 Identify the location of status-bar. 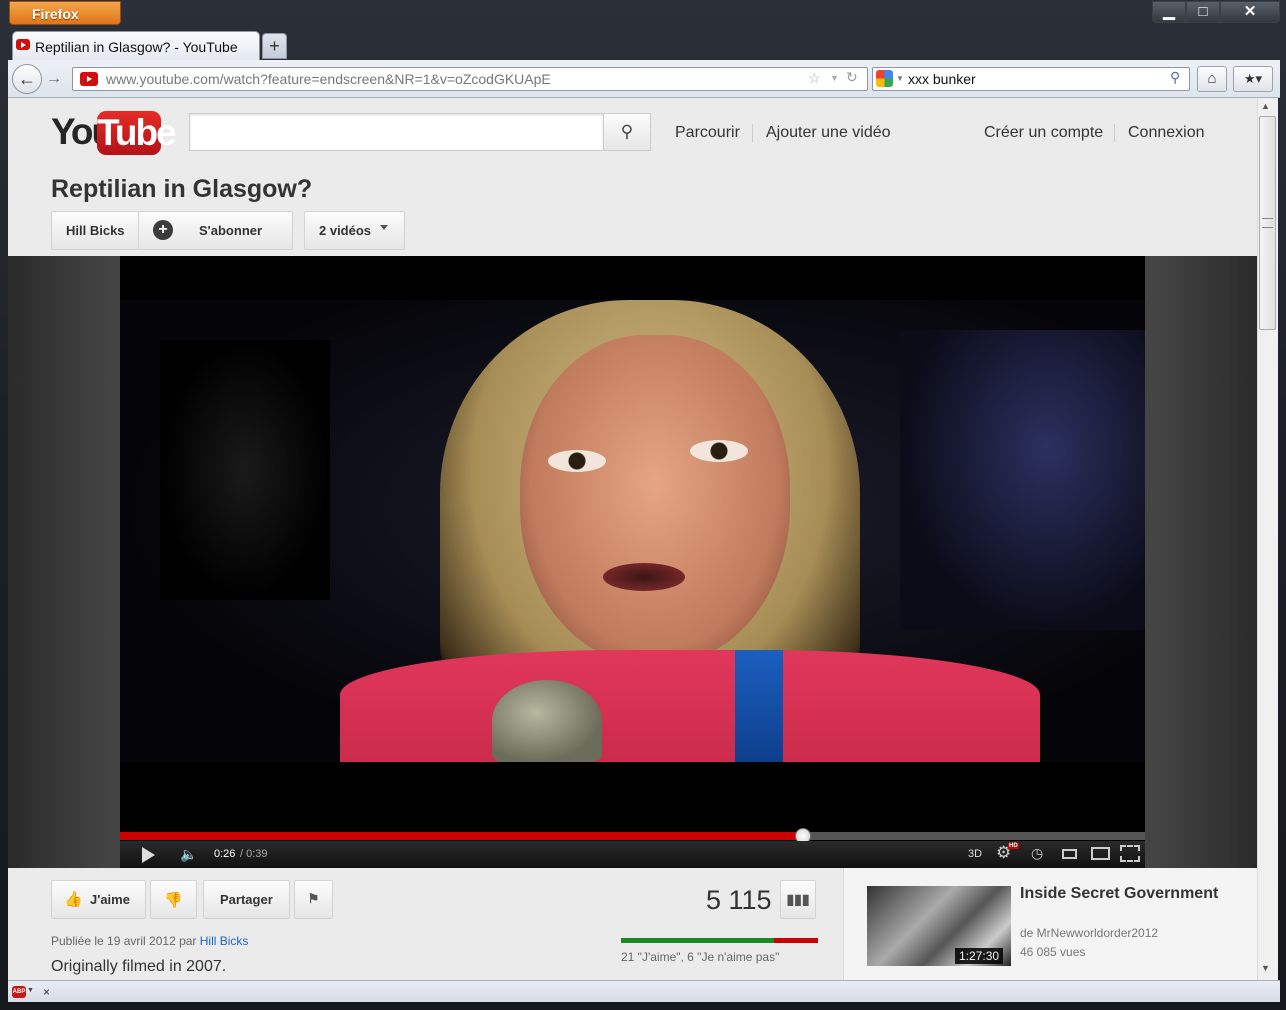
(644, 991).